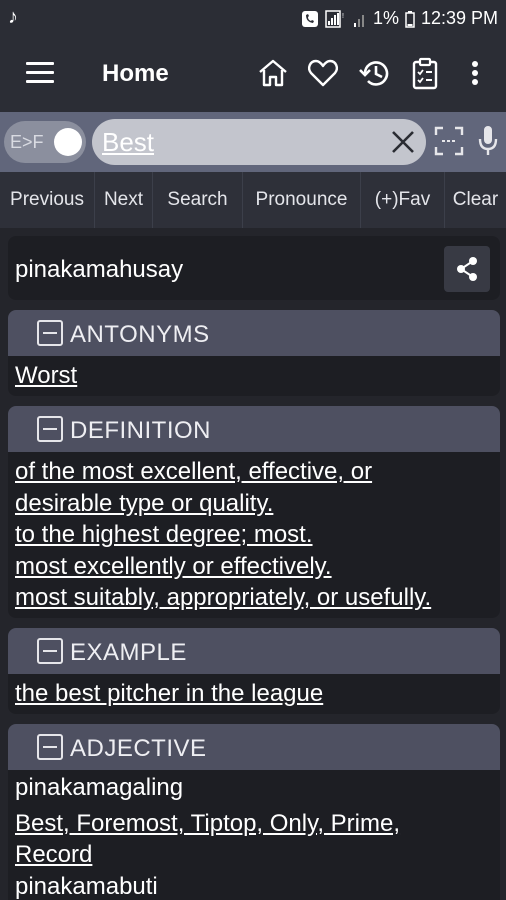 Image resolution: width=506 pixels, height=900 pixels. I want to click on menu-icon, so click(40, 74).